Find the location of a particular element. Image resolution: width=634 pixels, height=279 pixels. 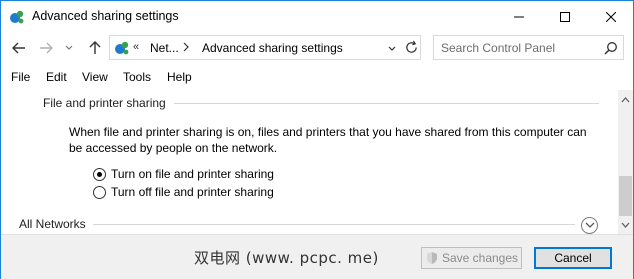

minimize-button is located at coordinates (519, 16).